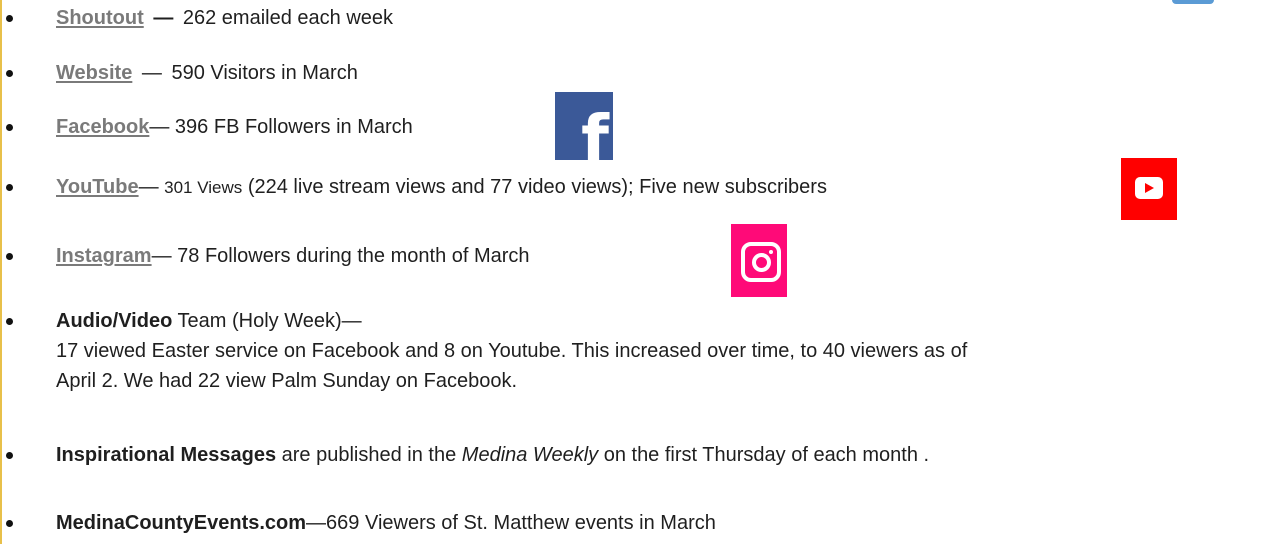  What do you see at coordinates (181, 523) in the screenshot?
I see `medina-county-events-label: MedinaCountyEvents.com` at bounding box center [181, 523].